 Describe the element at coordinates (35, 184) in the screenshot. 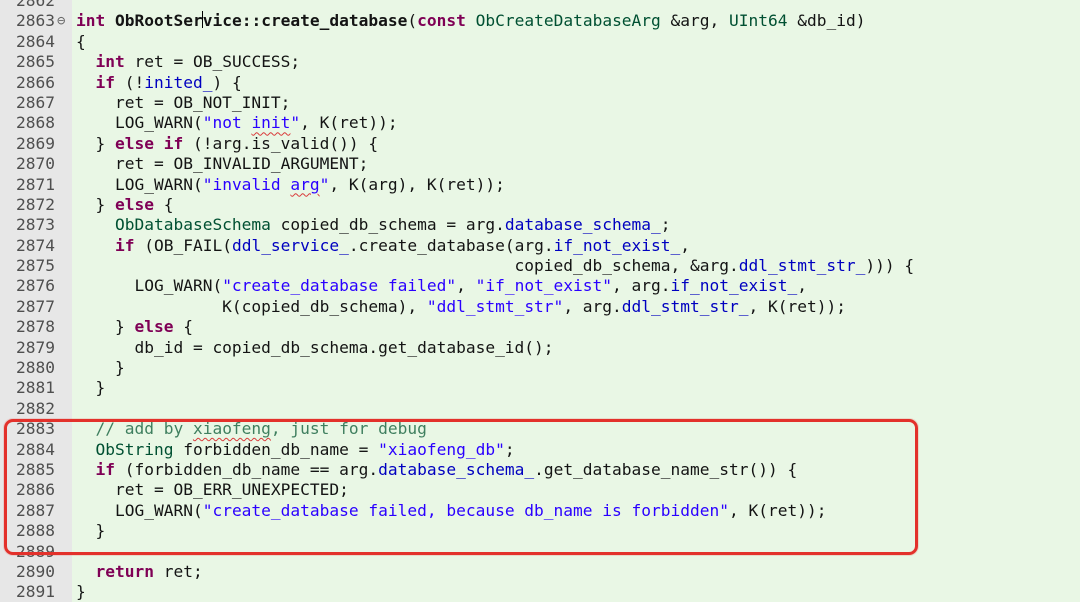

I see `line-number: 2871` at that location.